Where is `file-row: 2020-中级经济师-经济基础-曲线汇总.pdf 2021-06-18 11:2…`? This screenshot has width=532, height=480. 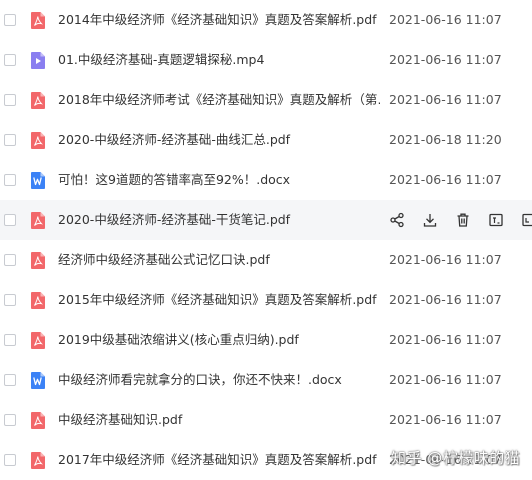
file-row: 2020-中级经济师-经济基础-曲线汇总.pdf 2021-06-18 11:2… is located at coordinates (266, 140).